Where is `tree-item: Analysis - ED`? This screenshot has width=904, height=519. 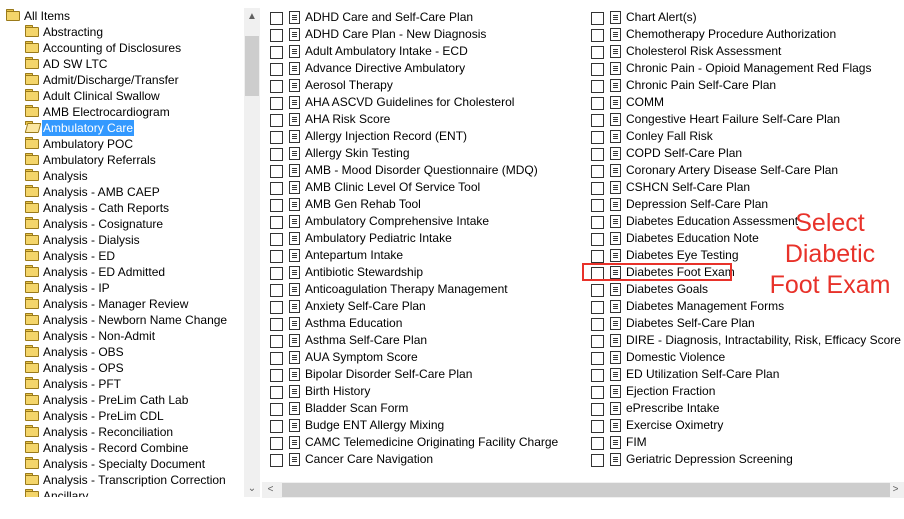
tree-item: Analysis - ED is located at coordinates (122, 256).